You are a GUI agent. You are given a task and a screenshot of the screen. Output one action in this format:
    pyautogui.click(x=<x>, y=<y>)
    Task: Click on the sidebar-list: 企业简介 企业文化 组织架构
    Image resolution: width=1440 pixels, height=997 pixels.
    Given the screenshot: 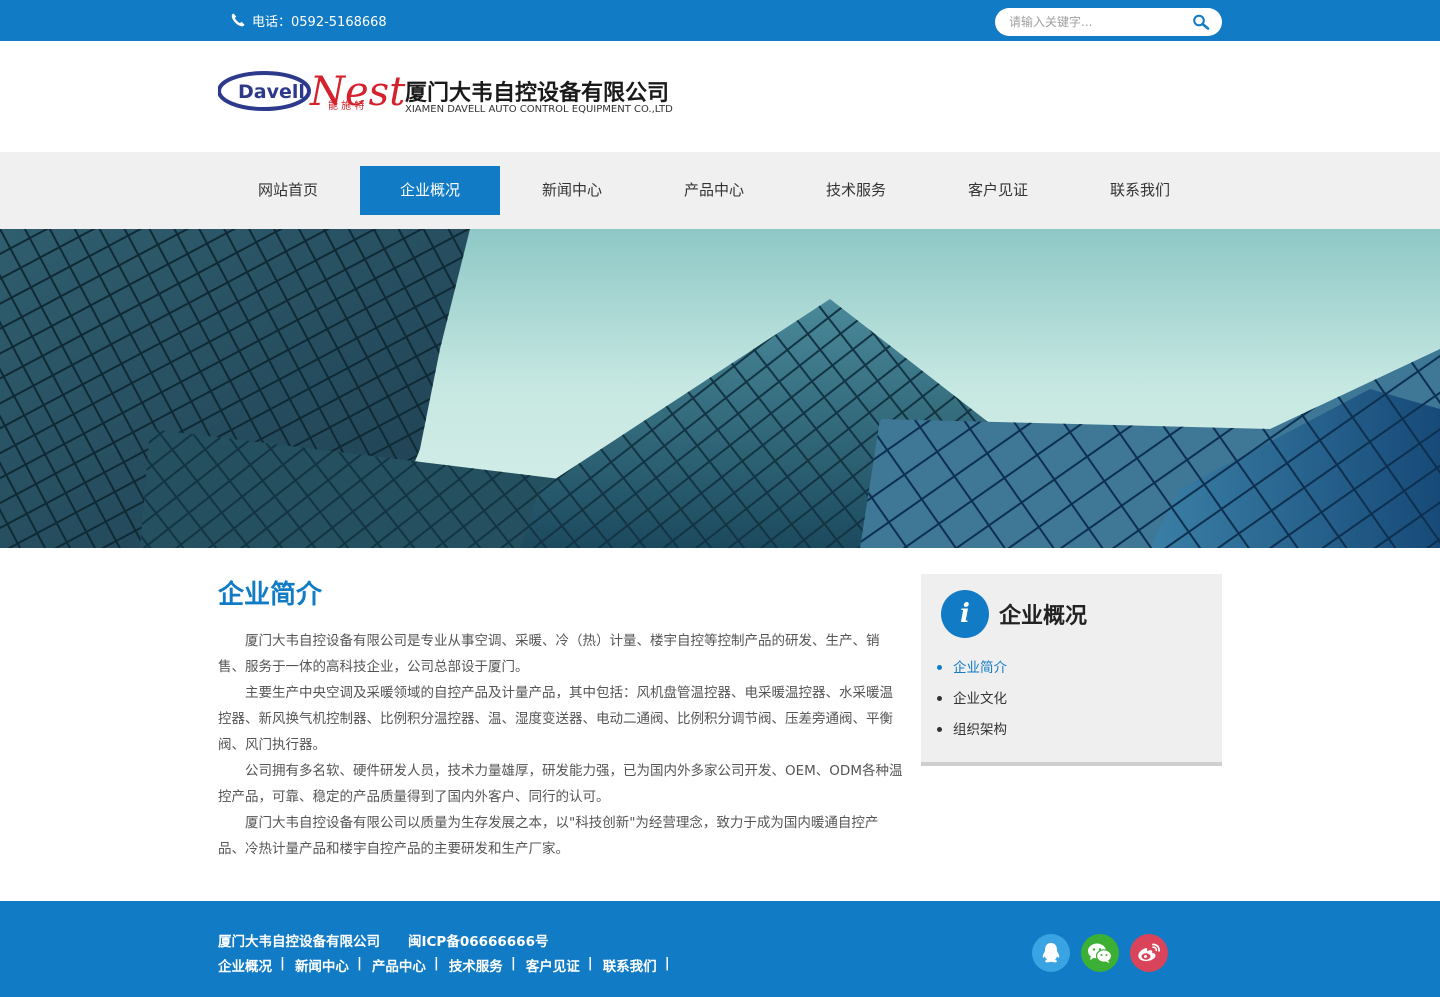 What is the action you would take?
    pyautogui.click(x=972, y=698)
    